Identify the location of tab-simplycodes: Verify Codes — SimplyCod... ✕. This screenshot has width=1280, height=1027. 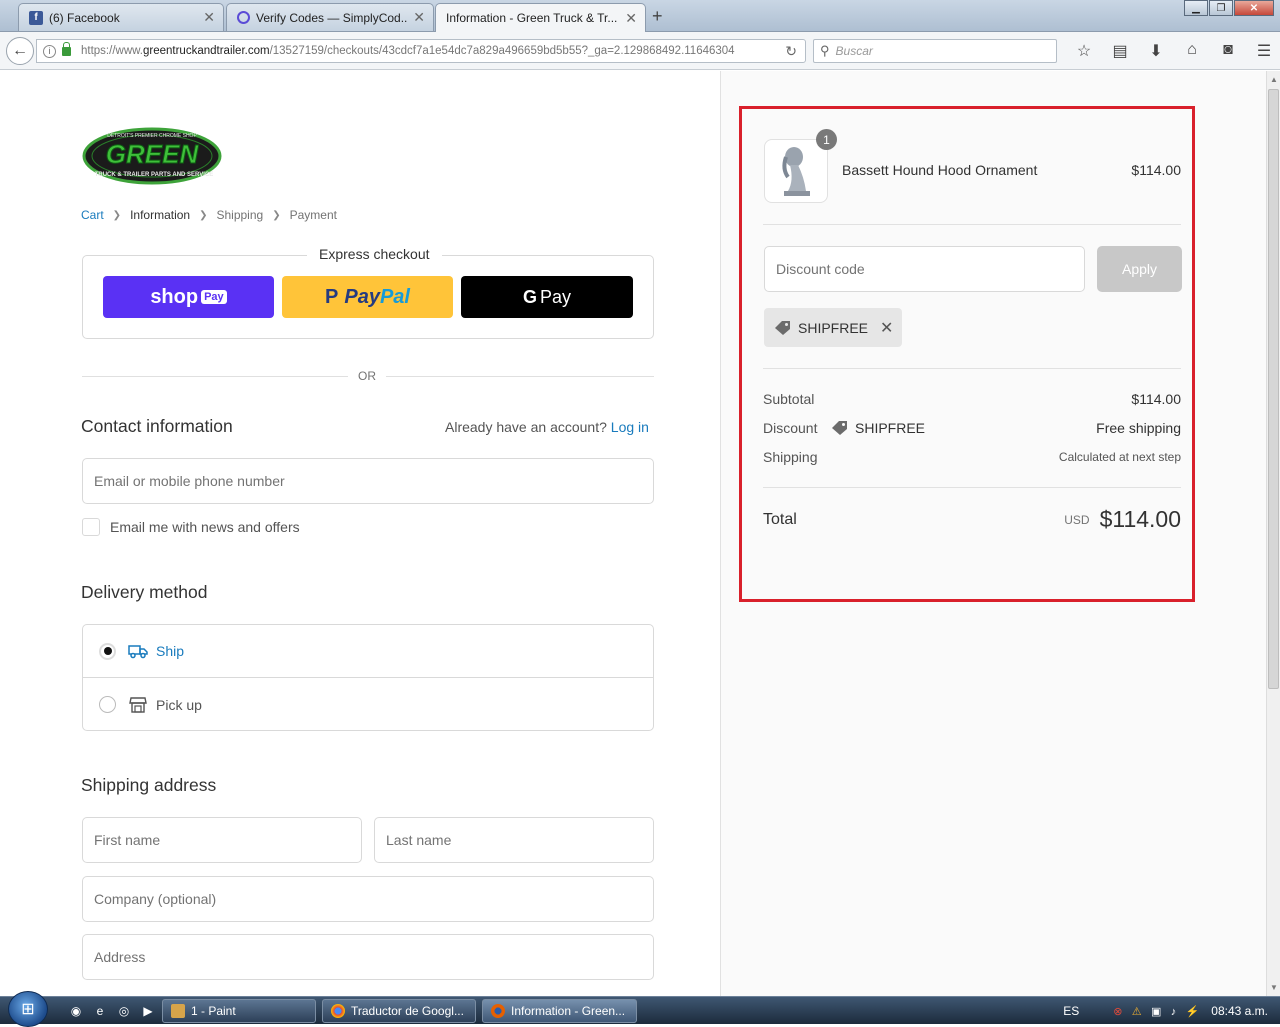
(330, 17).